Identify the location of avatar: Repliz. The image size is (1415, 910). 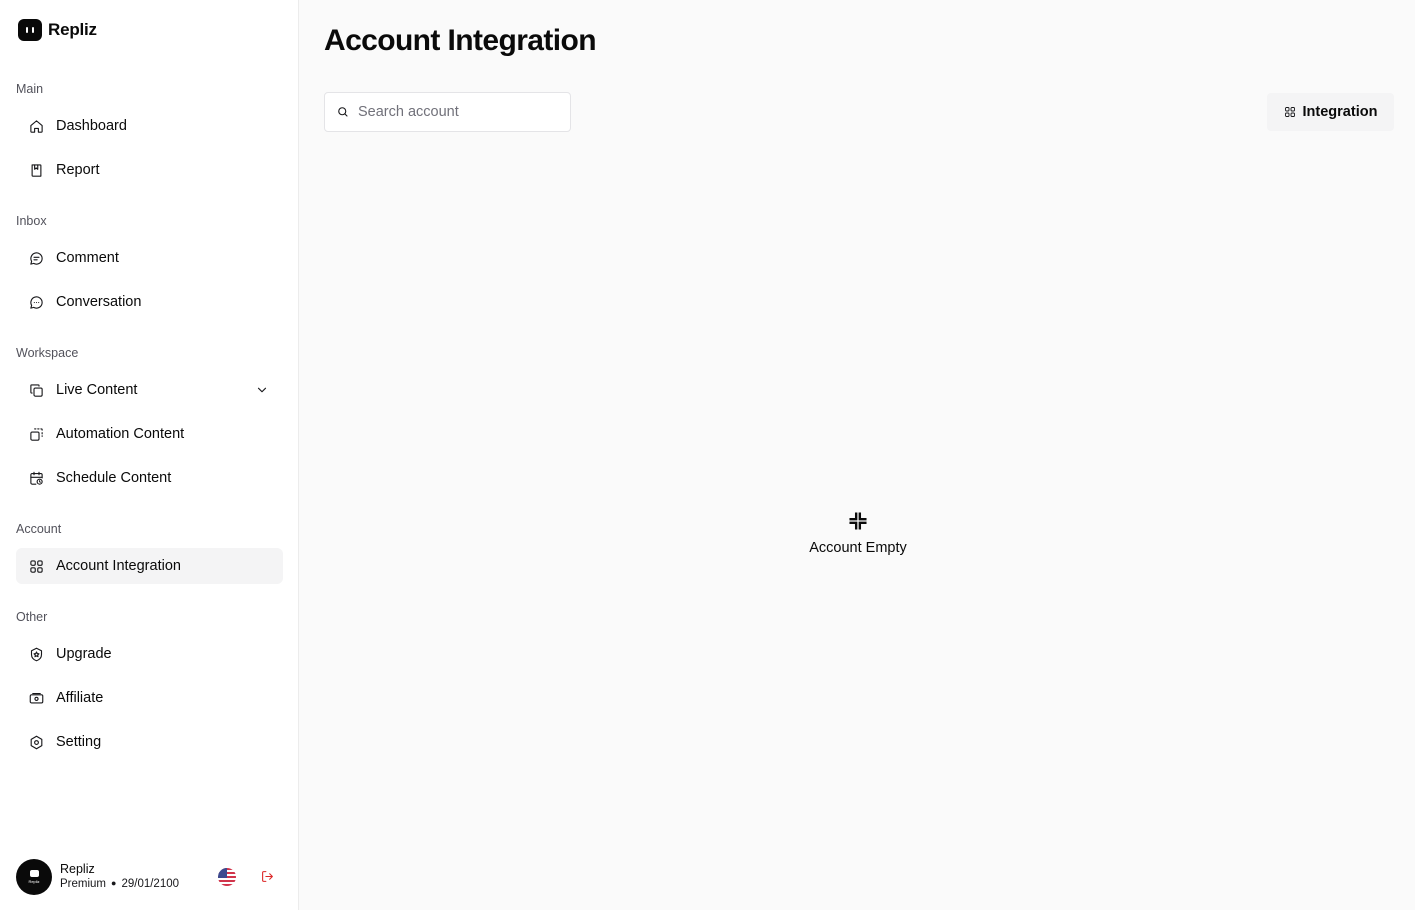
(34, 877).